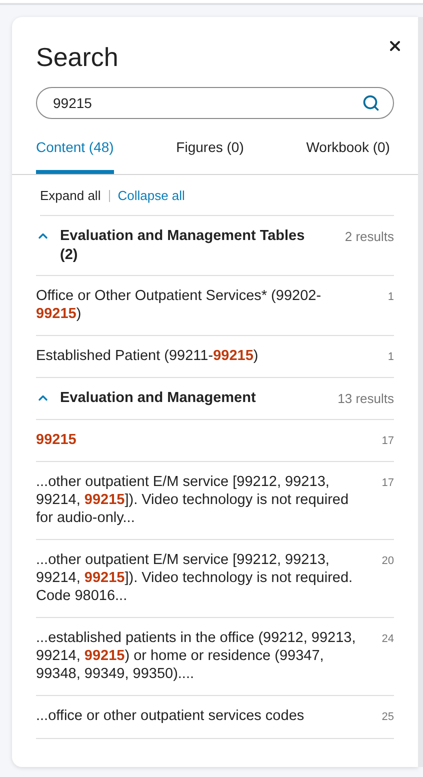 Image resolution: width=423 pixels, height=777 pixels. I want to click on tab: Figures (0), so click(210, 155).